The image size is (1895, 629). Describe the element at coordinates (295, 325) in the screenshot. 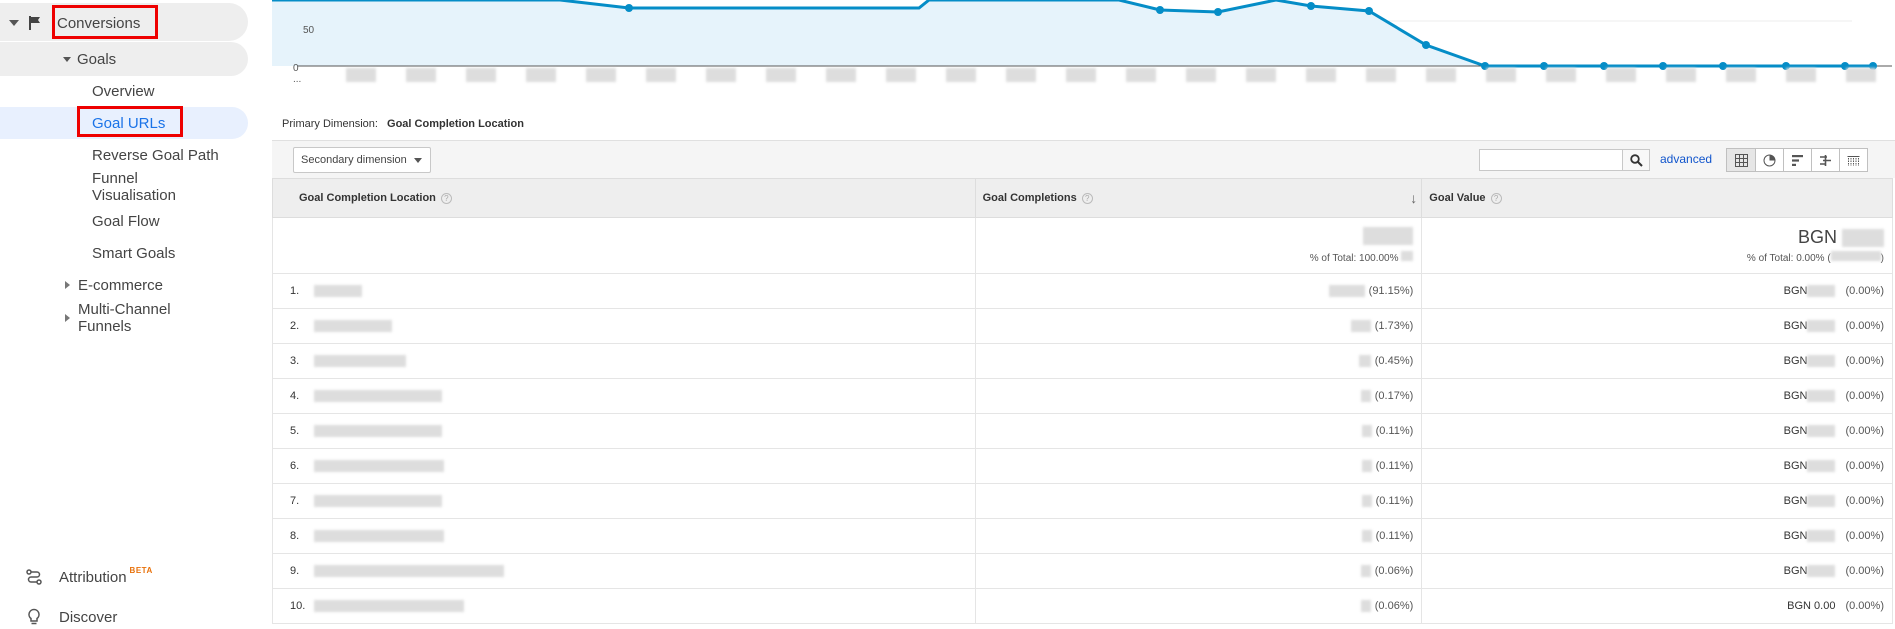

I see `row-number: 2.` at that location.